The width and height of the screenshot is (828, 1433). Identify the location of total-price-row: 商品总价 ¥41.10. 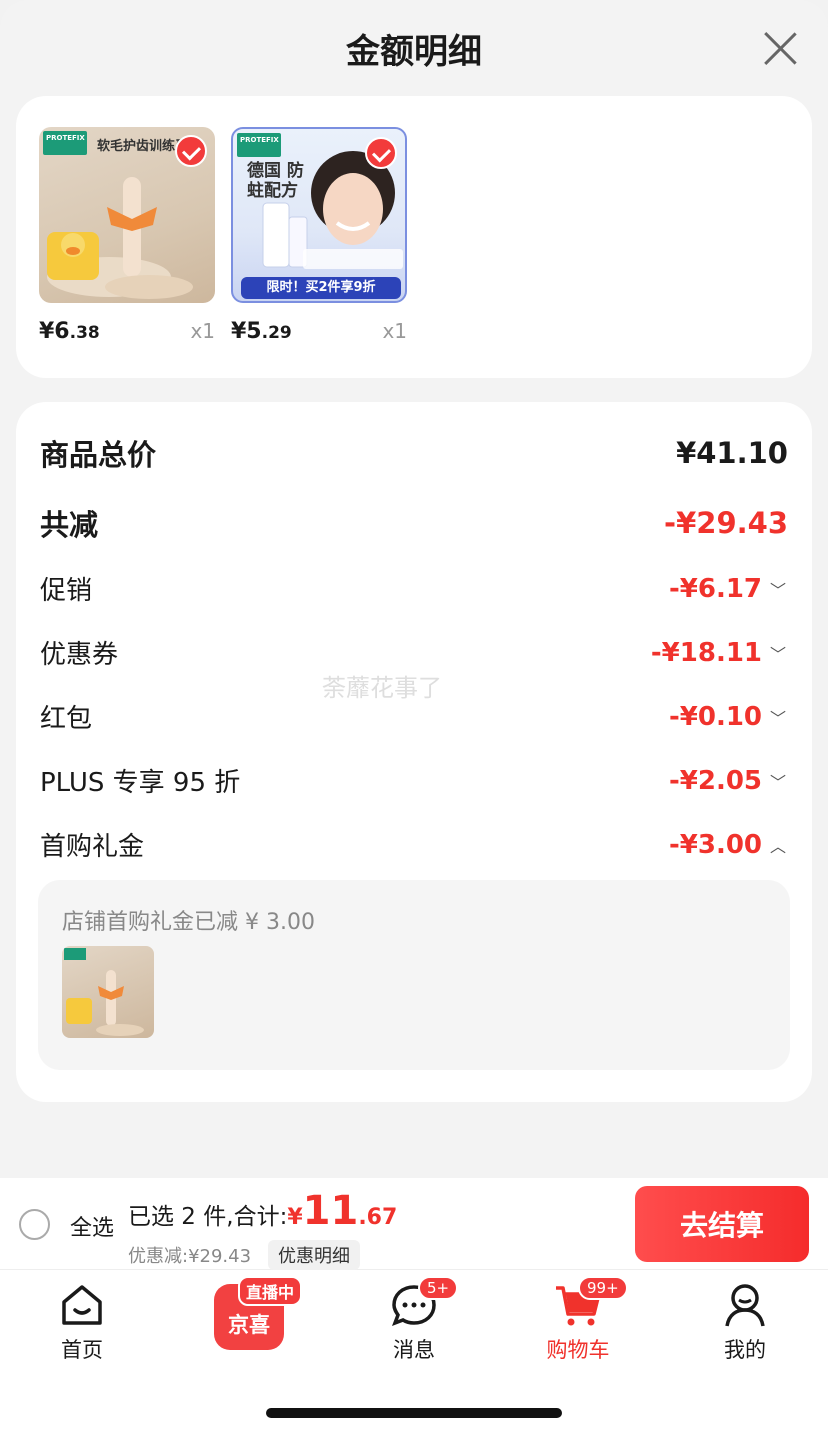
(414, 453).